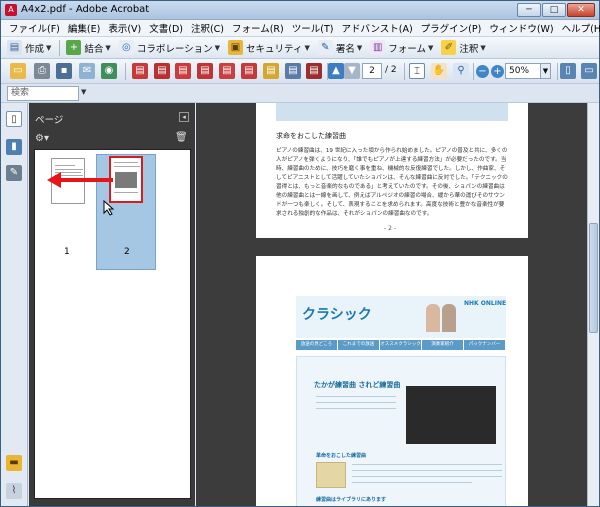 The height and width of the screenshot is (507, 600). What do you see at coordinates (87, 71) in the screenshot?
I see `email-icon: ✉` at bounding box center [87, 71].